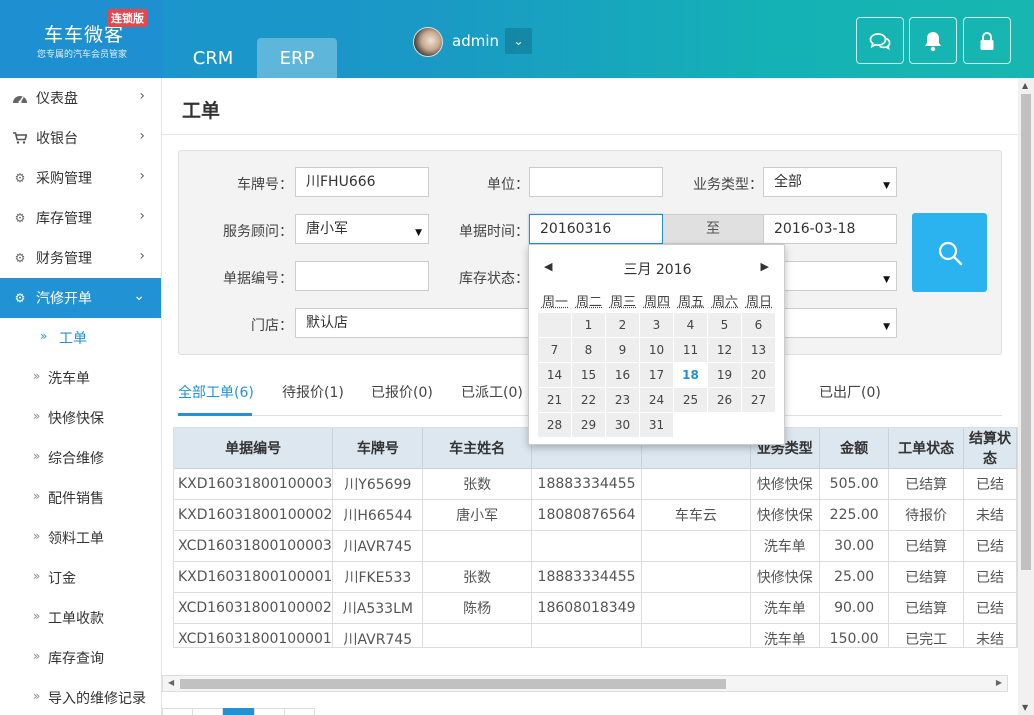 This screenshot has width=1034, height=715. Describe the element at coordinates (758, 400) in the screenshot. I see `calendar-day: 27` at that location.